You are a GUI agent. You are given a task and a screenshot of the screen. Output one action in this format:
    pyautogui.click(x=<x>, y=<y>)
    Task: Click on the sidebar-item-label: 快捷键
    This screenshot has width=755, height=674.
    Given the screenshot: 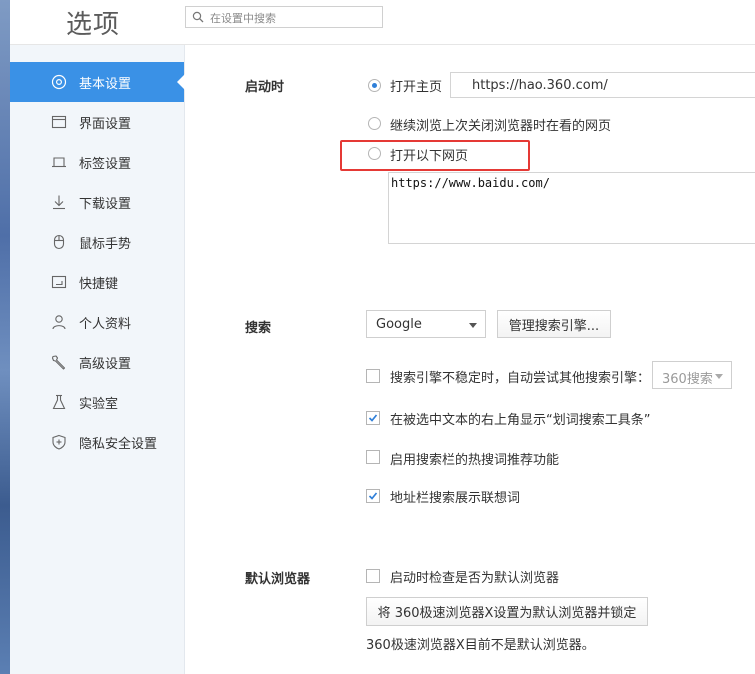 What is the action you would take?
    pyautogui.click(x=99, y=284)
    